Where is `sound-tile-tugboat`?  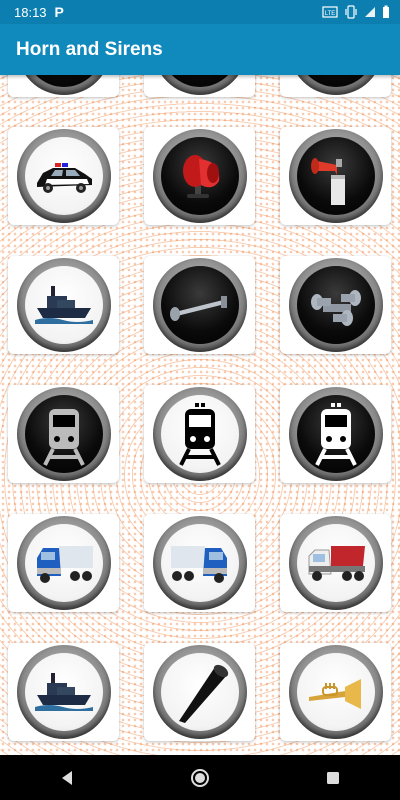 sound-tile-tugboat is located at coordinates (63, 305).